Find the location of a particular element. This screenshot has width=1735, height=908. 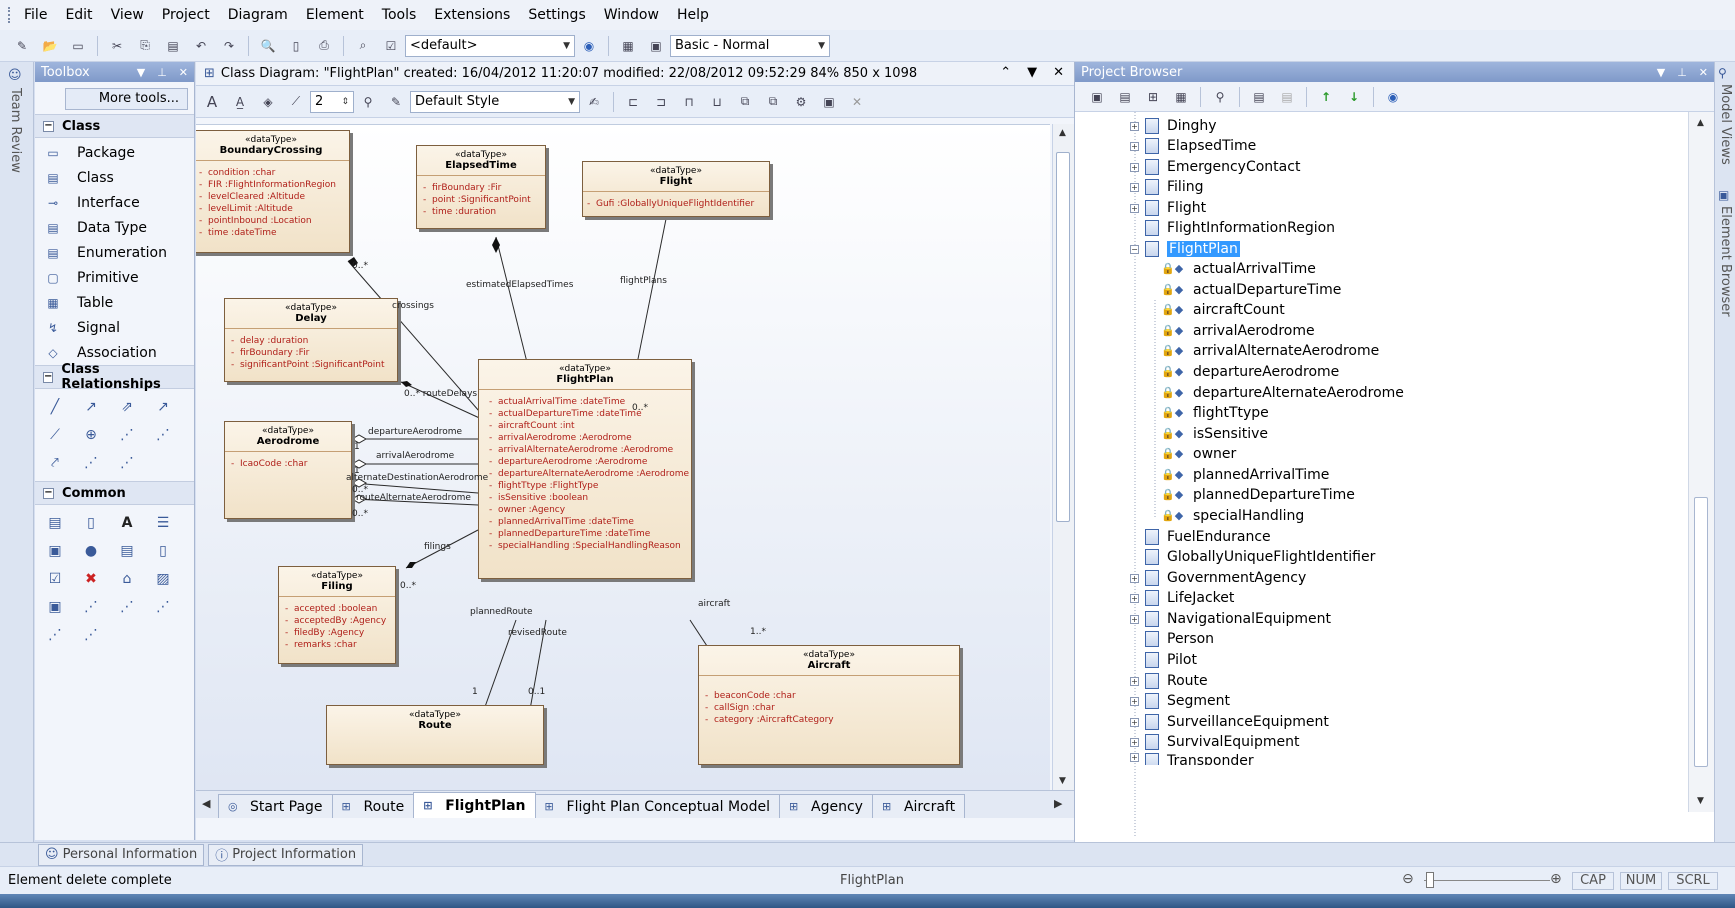

clipboard-icon: ▤ is located at coordinates (1287, 97).